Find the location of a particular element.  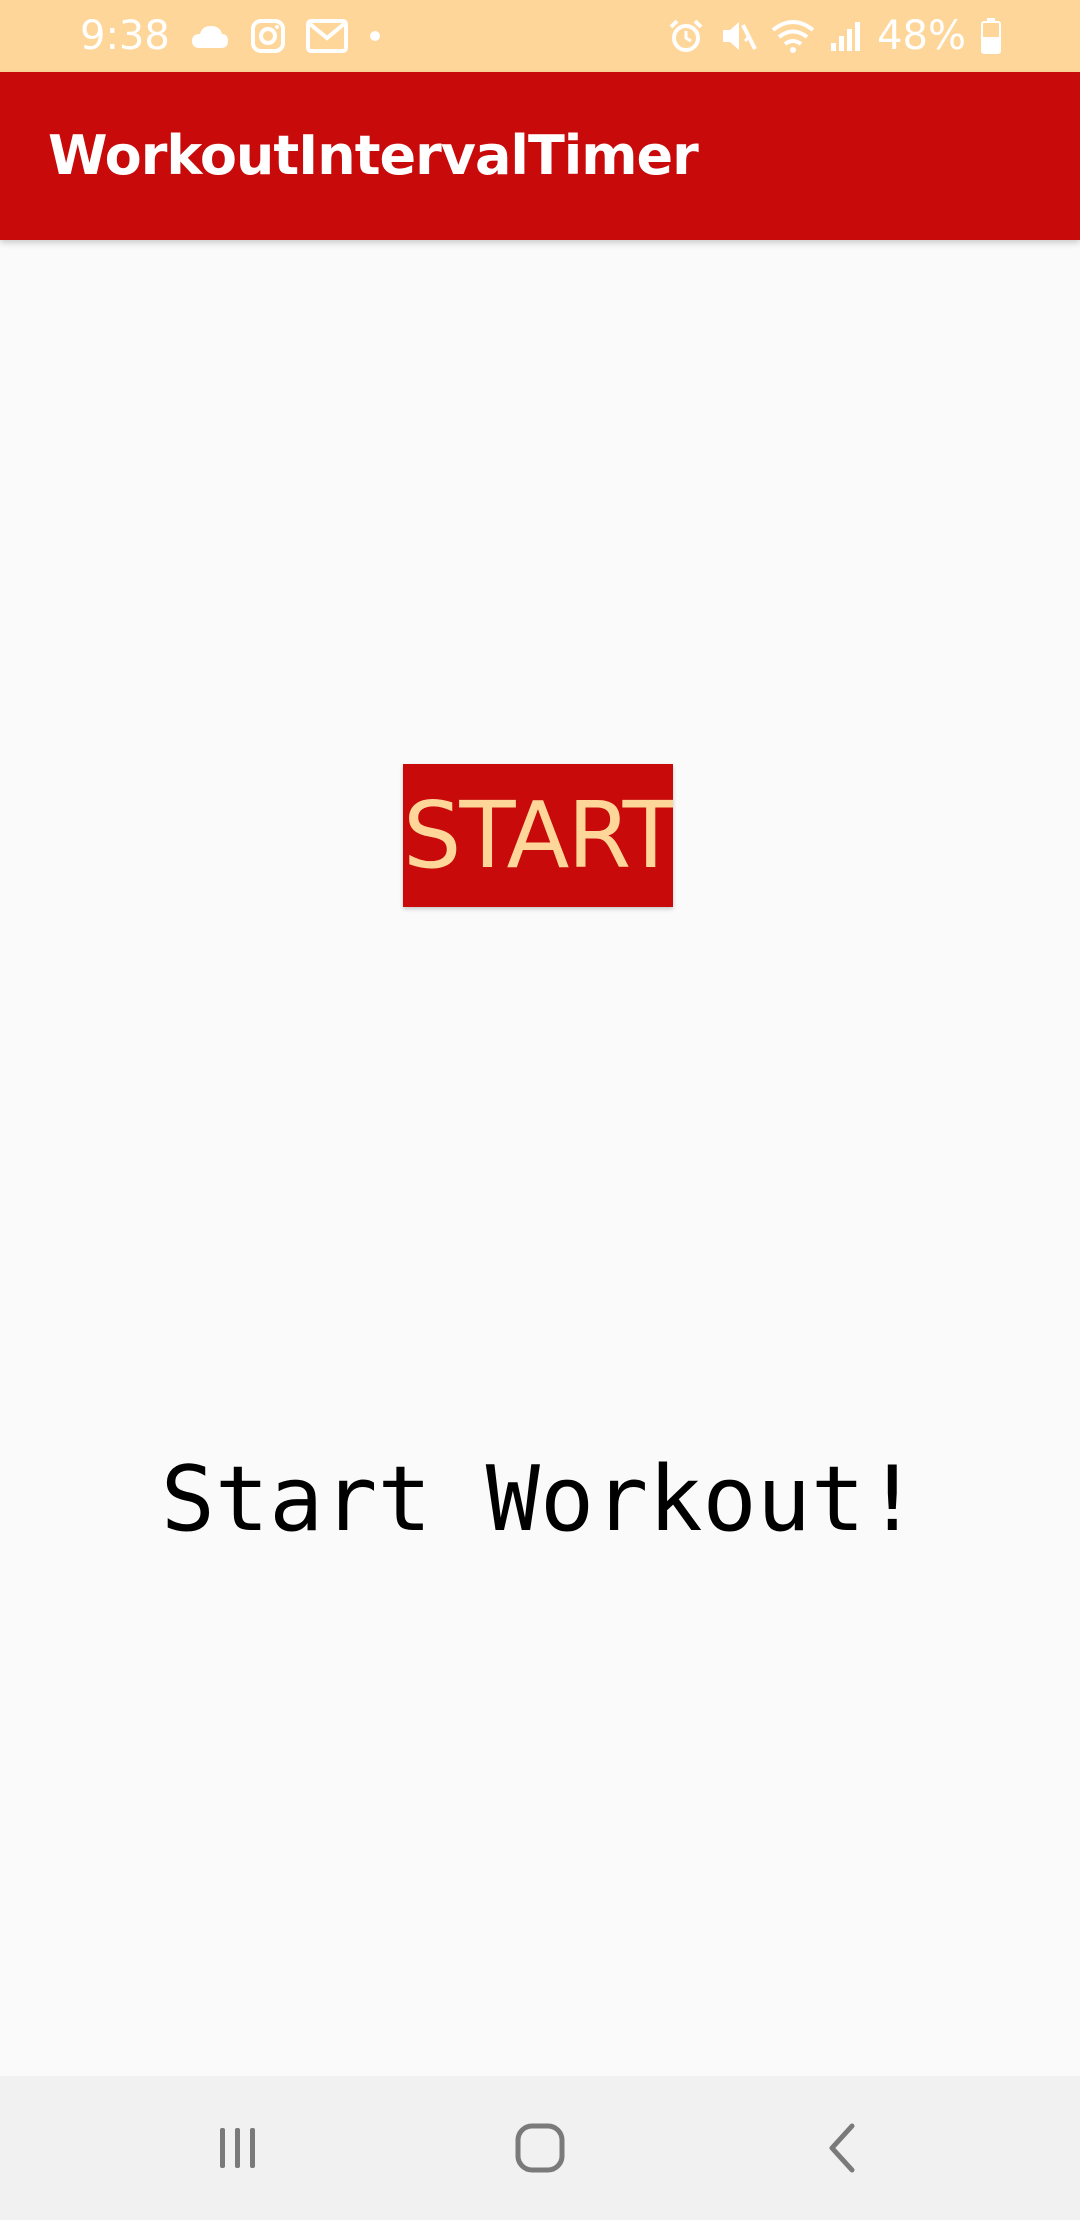

wifi-icon is located at coordinates (793, 36).